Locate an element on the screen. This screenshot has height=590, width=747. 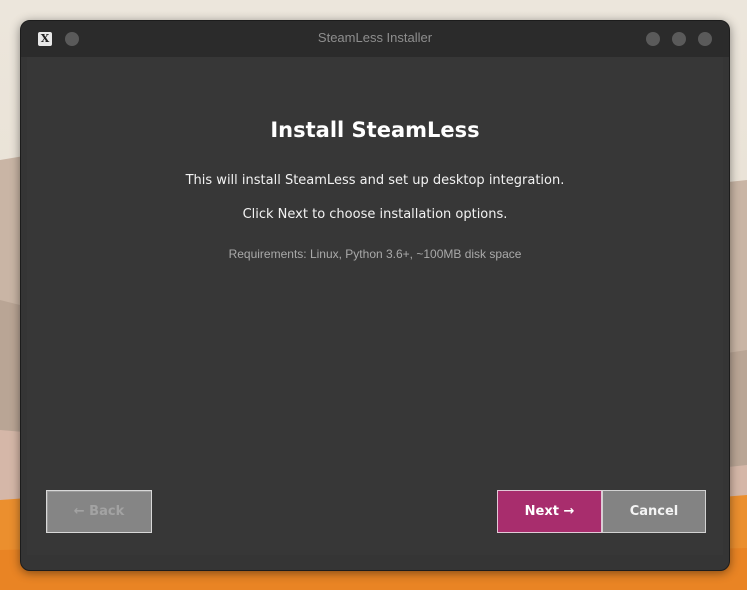
minimize-button is located at coordinates (653, 39).